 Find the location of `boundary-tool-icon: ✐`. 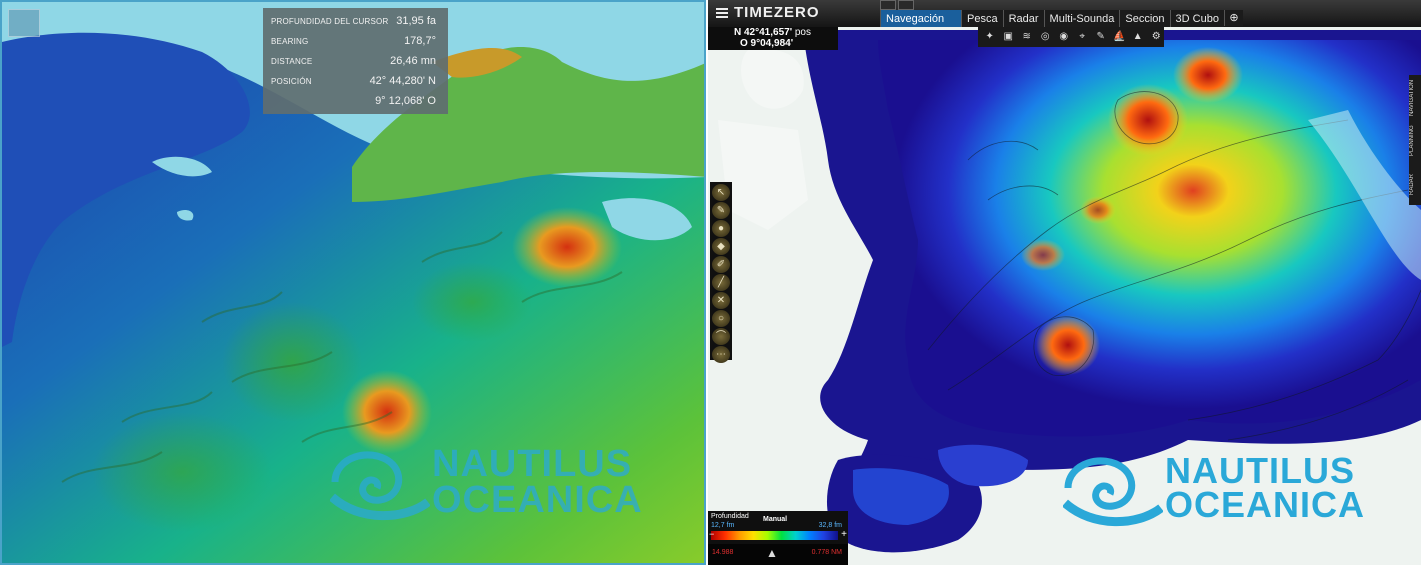

boundary-tool-icon: ✐ is located at coordinates (721, 264).